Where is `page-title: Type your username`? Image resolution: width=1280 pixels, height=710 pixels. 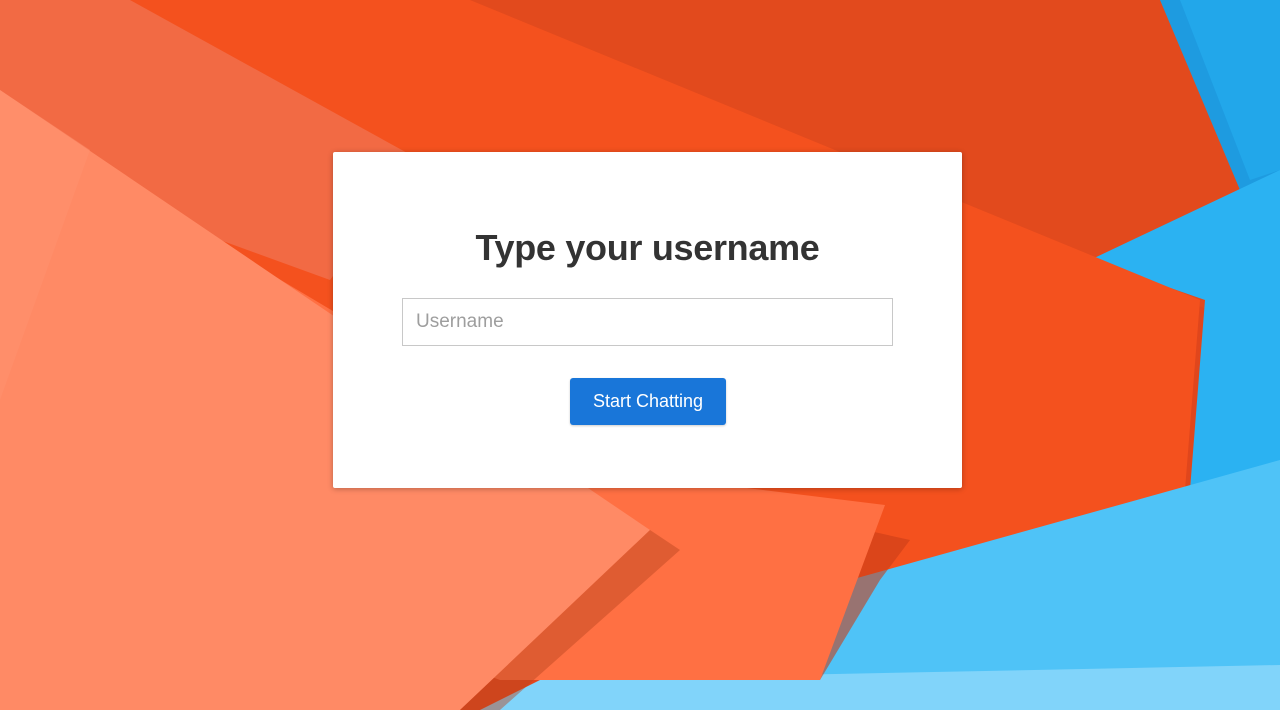 page-title: Type your username is located at coordinates (647, 247).